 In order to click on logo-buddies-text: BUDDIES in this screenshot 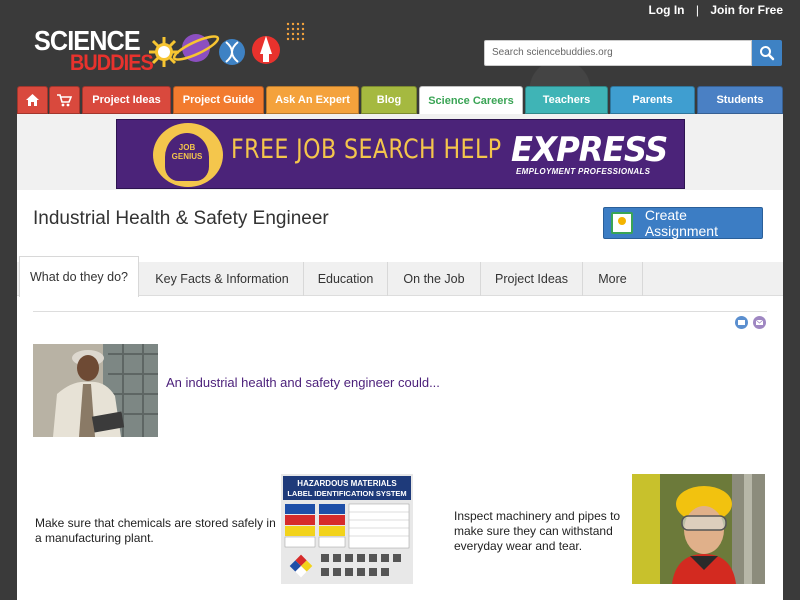, I will do `click(112, 62)`.